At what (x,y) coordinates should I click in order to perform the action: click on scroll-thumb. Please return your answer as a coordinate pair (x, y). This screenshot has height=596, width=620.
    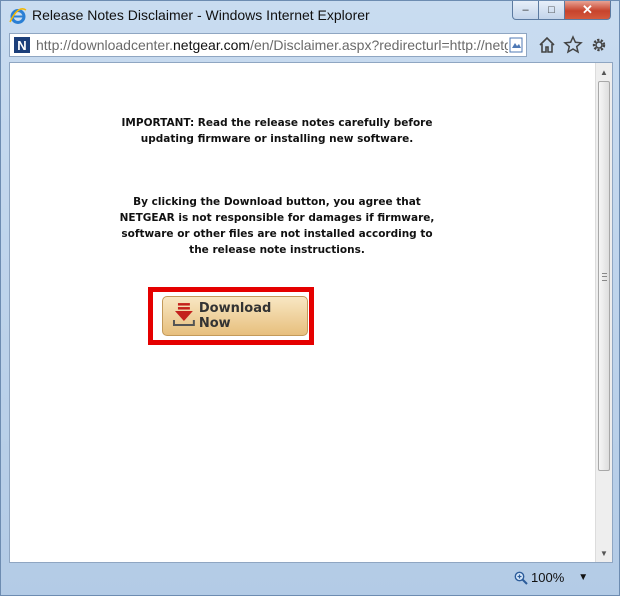
    Looking at the image, I should click on (604, 276).